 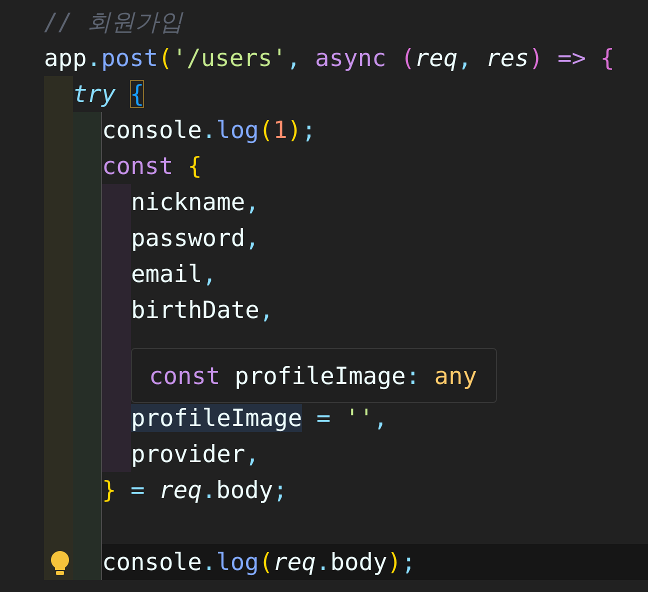 What do you see at coordinates (113, 22) in the screenshot?
I see `code-line: // 회원가입` at bounding box center [113, 22].